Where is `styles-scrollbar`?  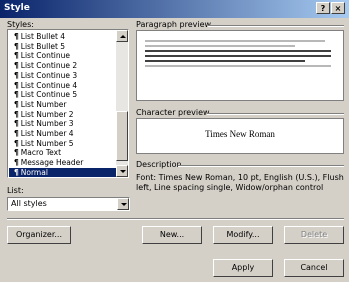
styles-scrollbar is located at coordinates (122, 103).